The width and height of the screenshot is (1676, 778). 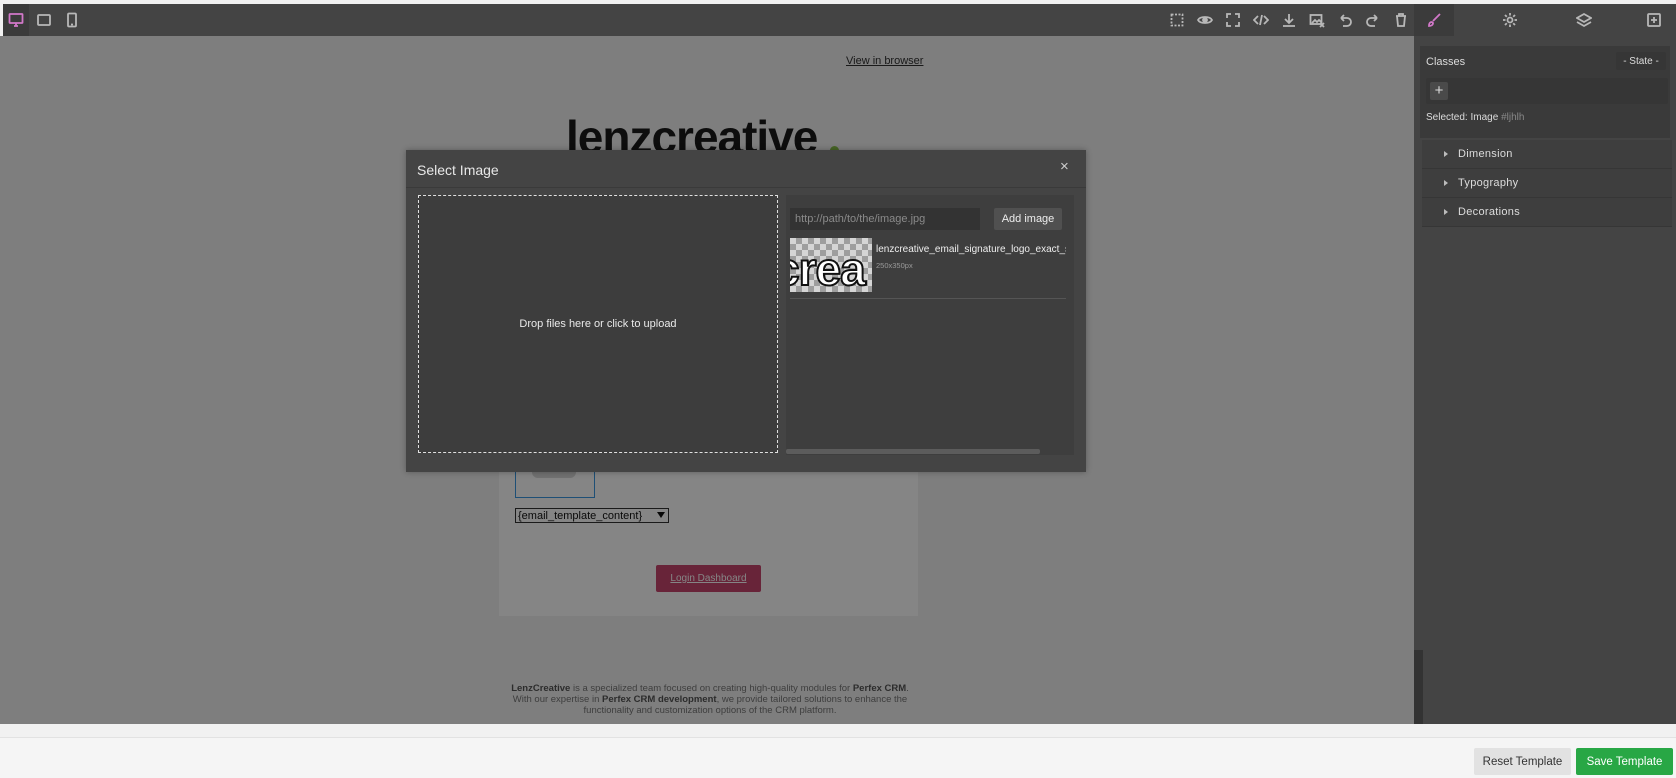 I want to click on reset-template-button: Reset Template, so click(x=1522, y=761).